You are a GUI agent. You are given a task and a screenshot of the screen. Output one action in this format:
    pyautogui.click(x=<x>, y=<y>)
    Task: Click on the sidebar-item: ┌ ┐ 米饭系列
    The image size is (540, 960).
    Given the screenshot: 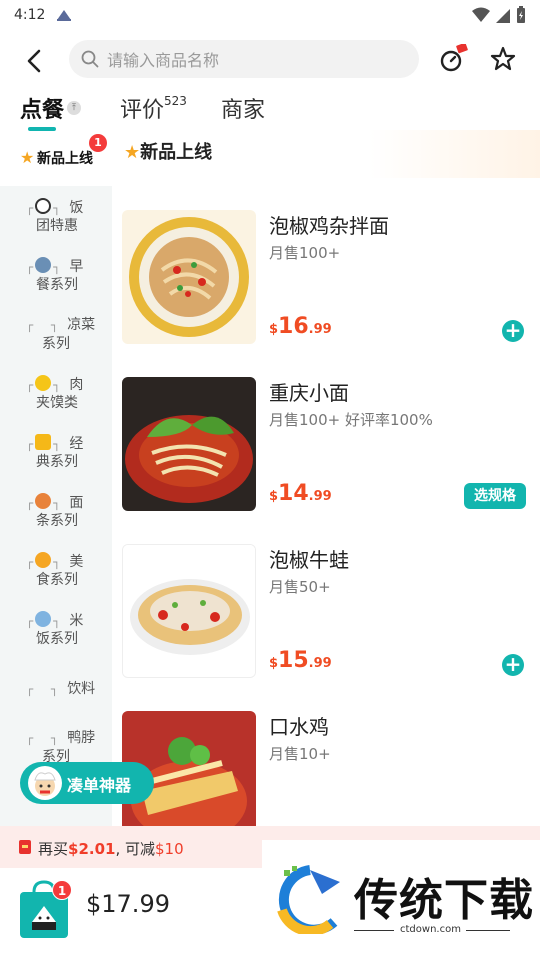 What is the action you would take?
    pyautogui.click(x=56, y=640)
    